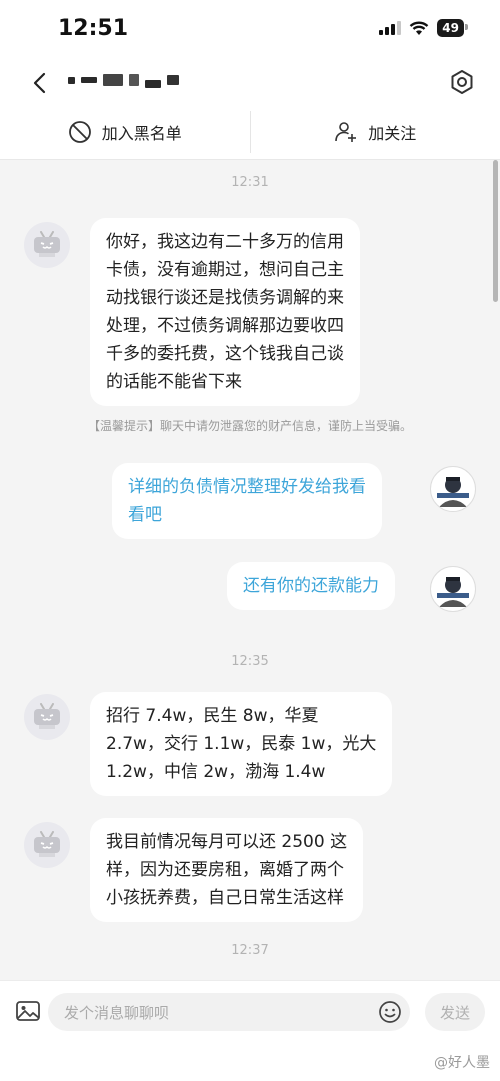  I want to click on timestamp: 12:35, so click(250, 661).